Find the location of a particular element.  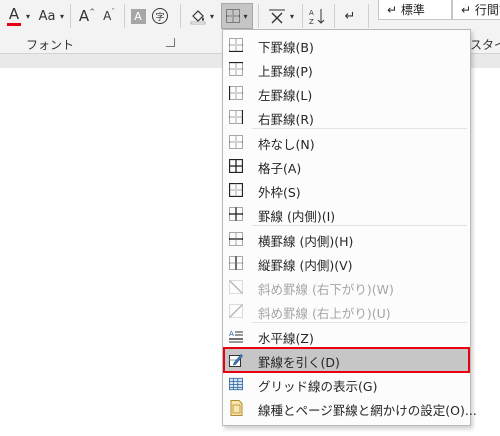

menu-item-diagonal-down-border: 斜め罫線 (右下がり)(W) is located at coordinates (346, 287).